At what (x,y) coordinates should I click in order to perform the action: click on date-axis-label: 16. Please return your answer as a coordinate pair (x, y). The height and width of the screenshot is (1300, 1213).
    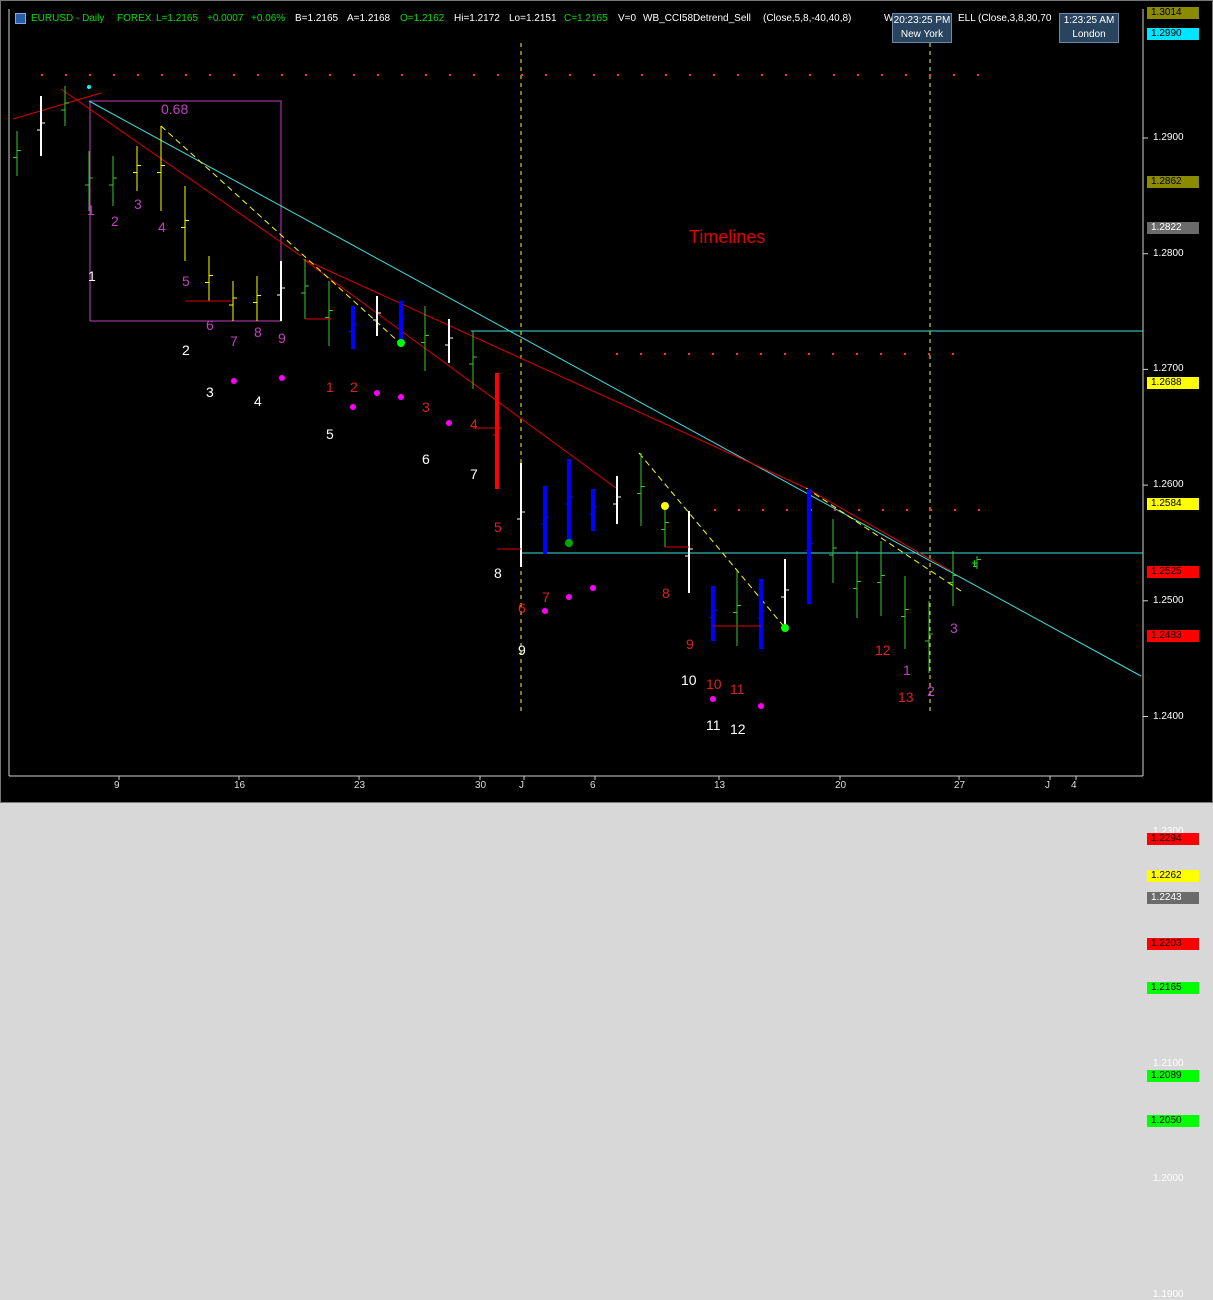
    Looking at the image, I should click on (240, 785).